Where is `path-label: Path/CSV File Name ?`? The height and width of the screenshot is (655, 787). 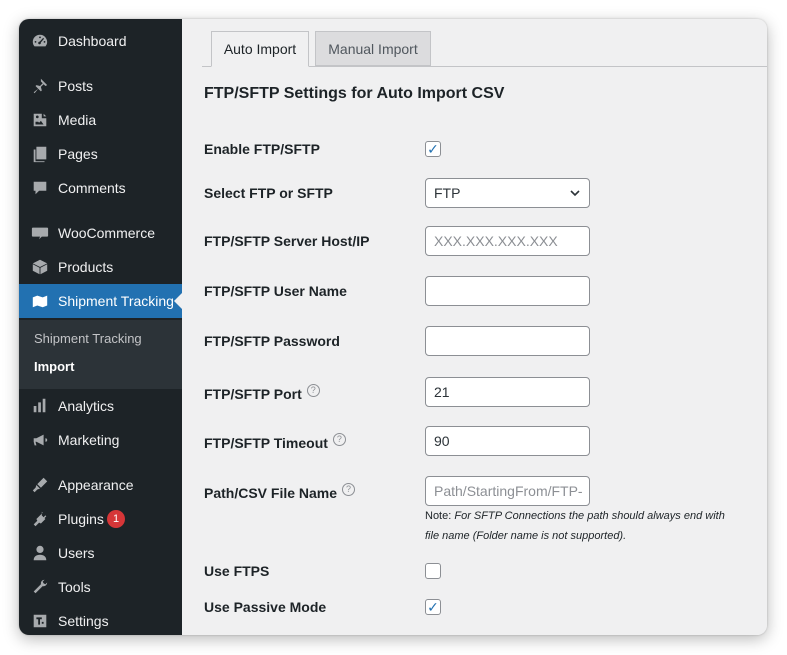
path-label: Path/CSV File Name ? is located at coordinates (280, 491).